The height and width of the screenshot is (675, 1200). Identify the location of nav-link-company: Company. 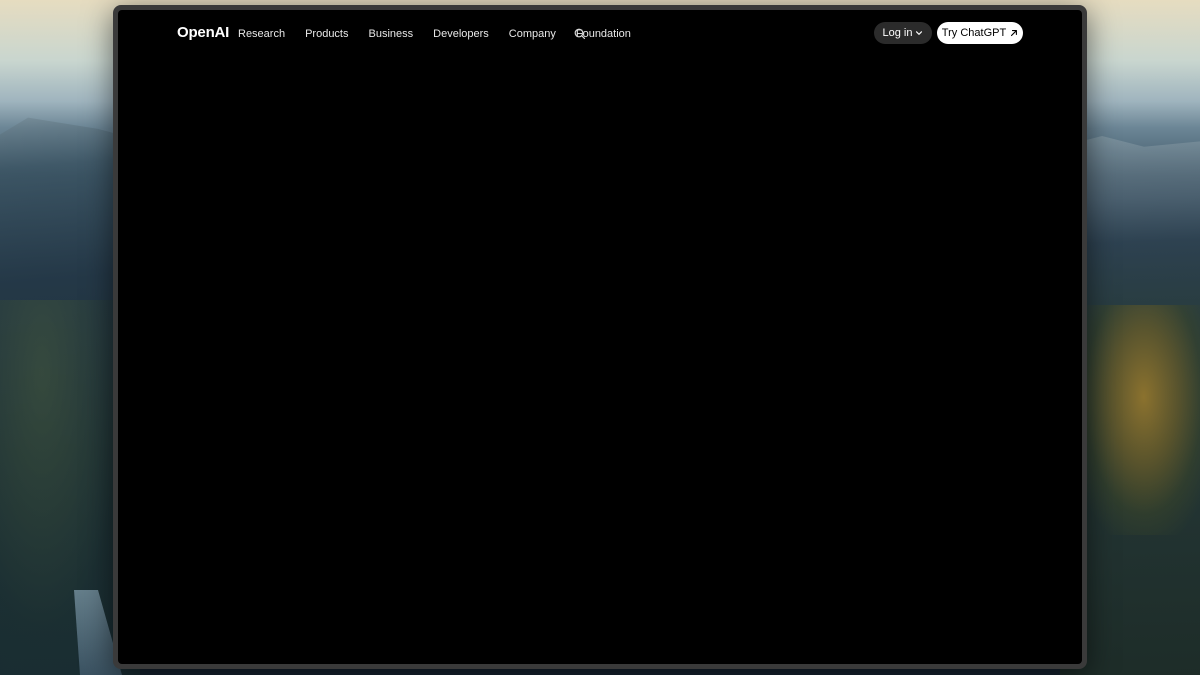
(532, 34).